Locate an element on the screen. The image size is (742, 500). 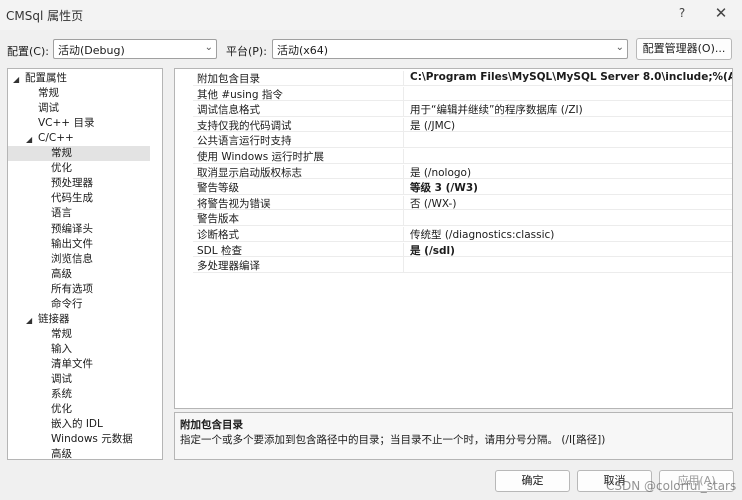
config-select: 活动(Debug) ⌄ is located at coordinates (135, 49).